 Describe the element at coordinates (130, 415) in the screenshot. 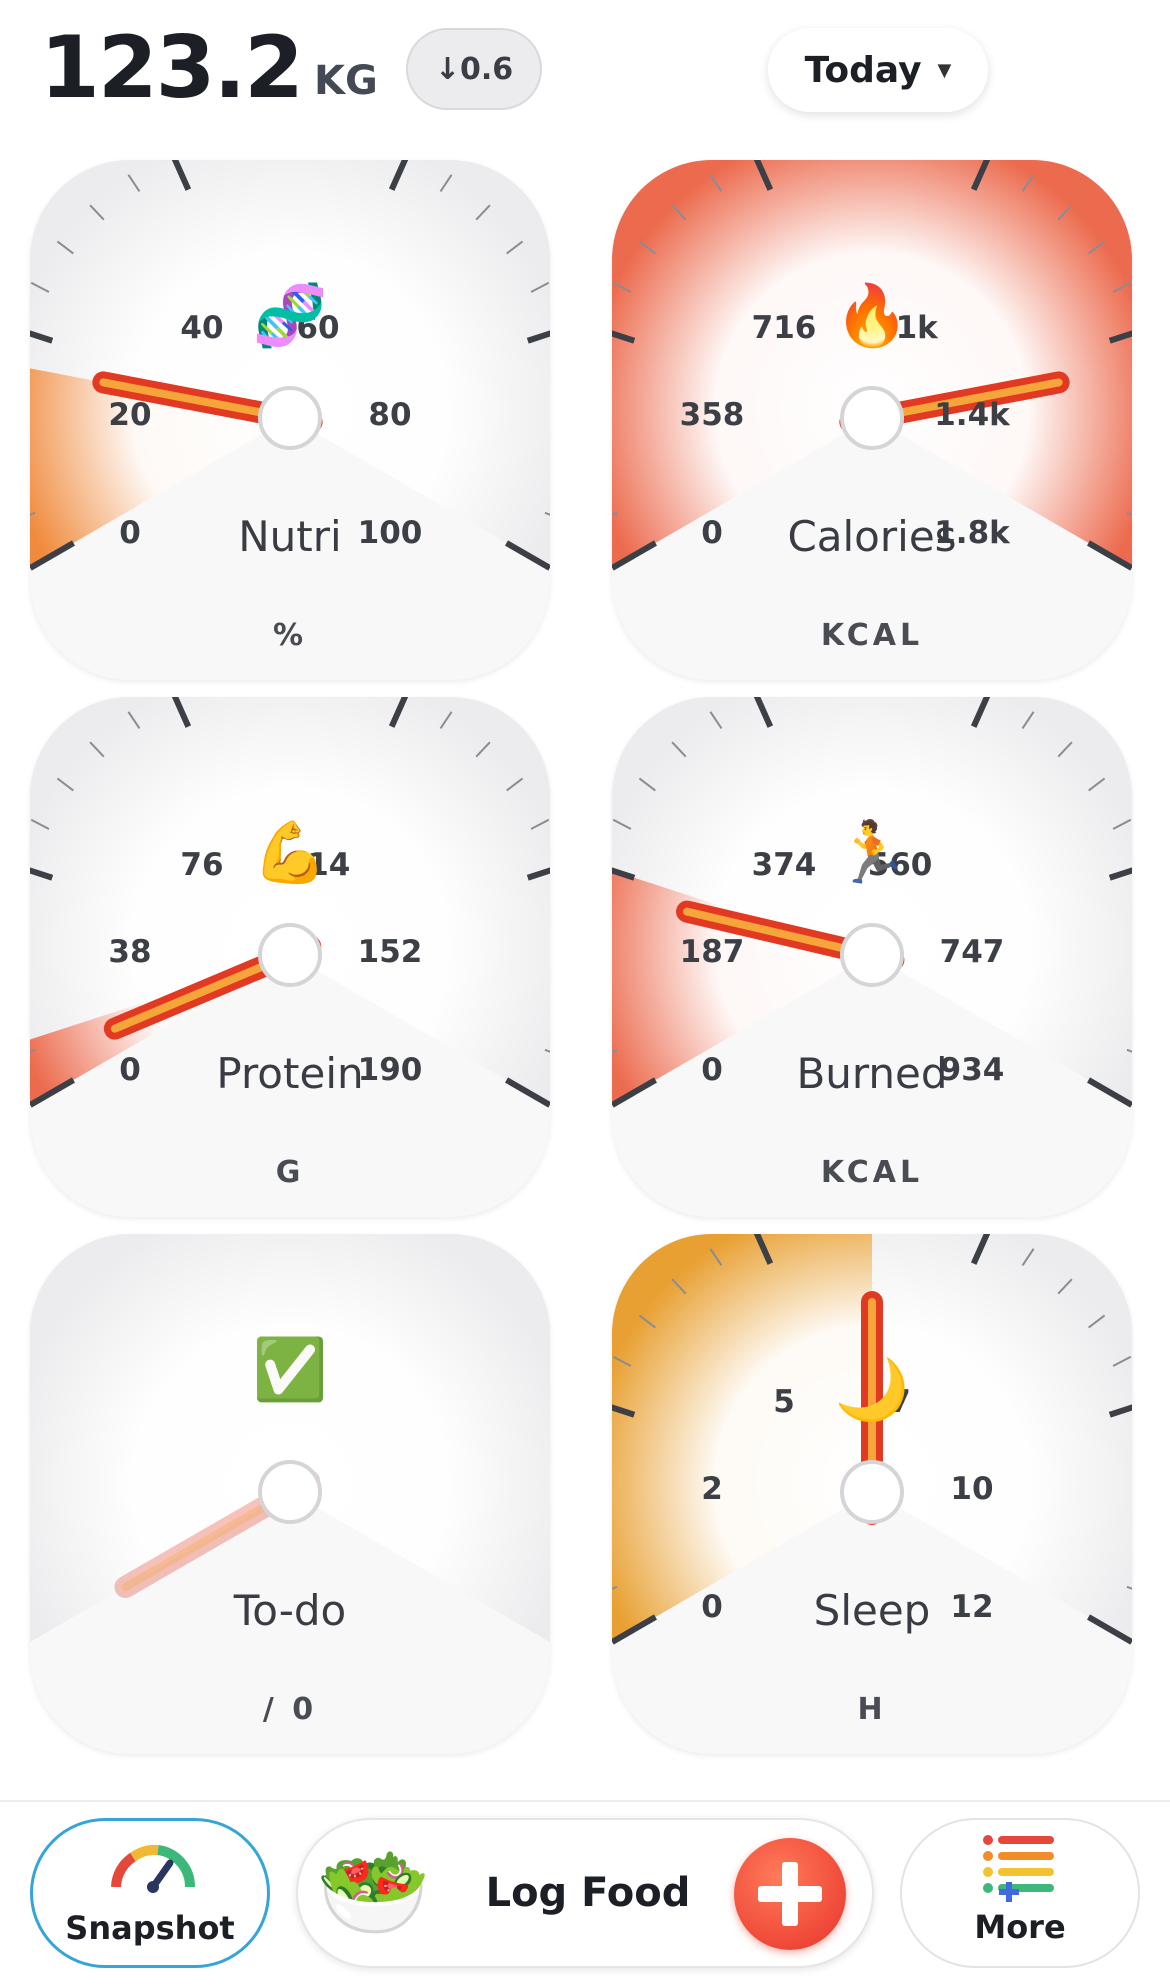

I see `gauge-tick-label: 20` at that location.